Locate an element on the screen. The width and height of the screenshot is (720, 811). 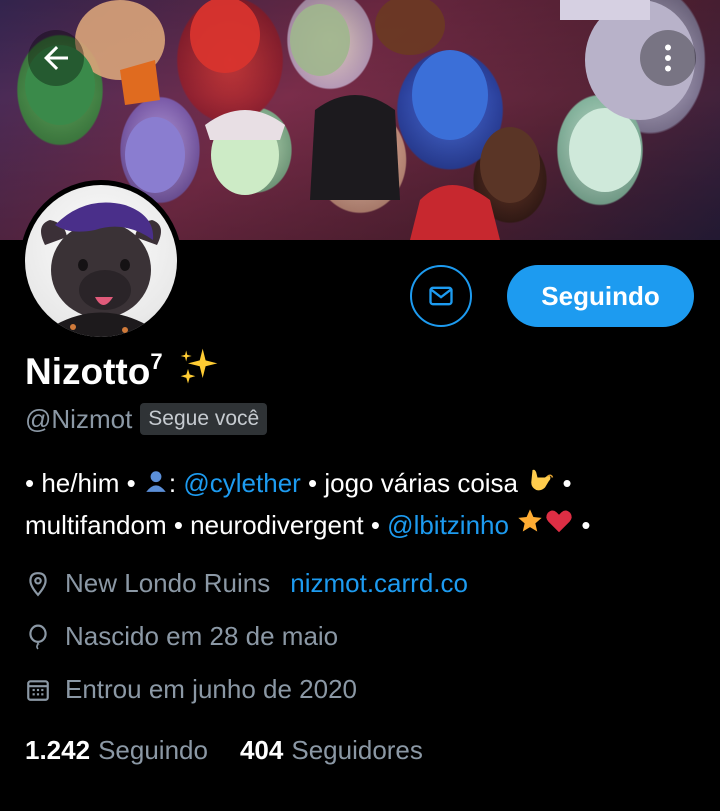
balloon-icon is located at coordinates (38, 637).